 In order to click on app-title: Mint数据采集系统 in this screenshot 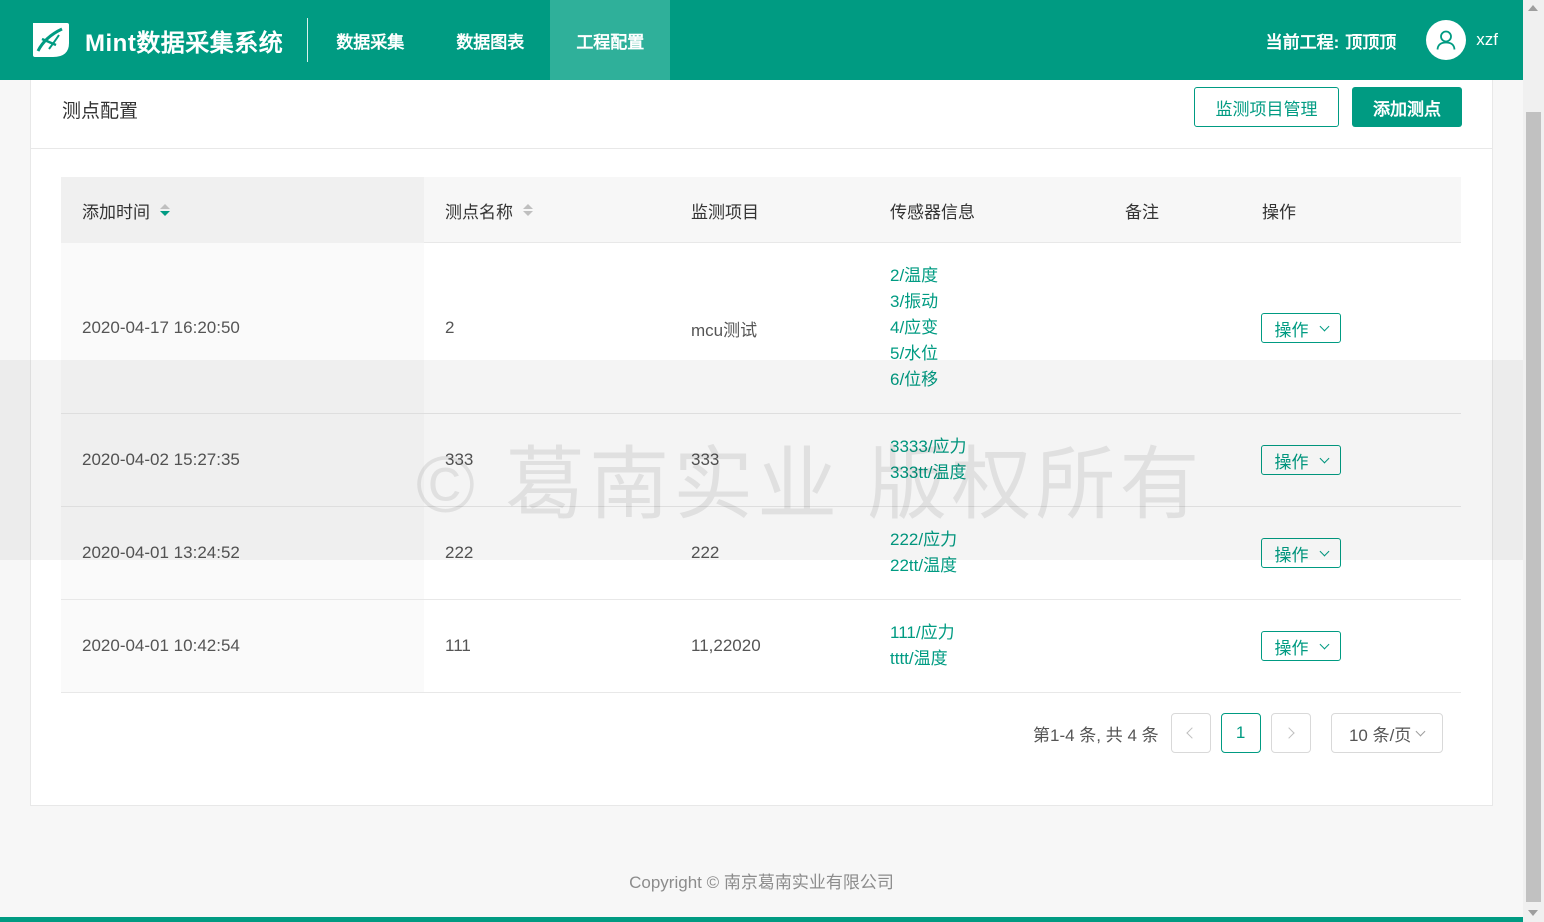, I will do `click(184, 43)`.